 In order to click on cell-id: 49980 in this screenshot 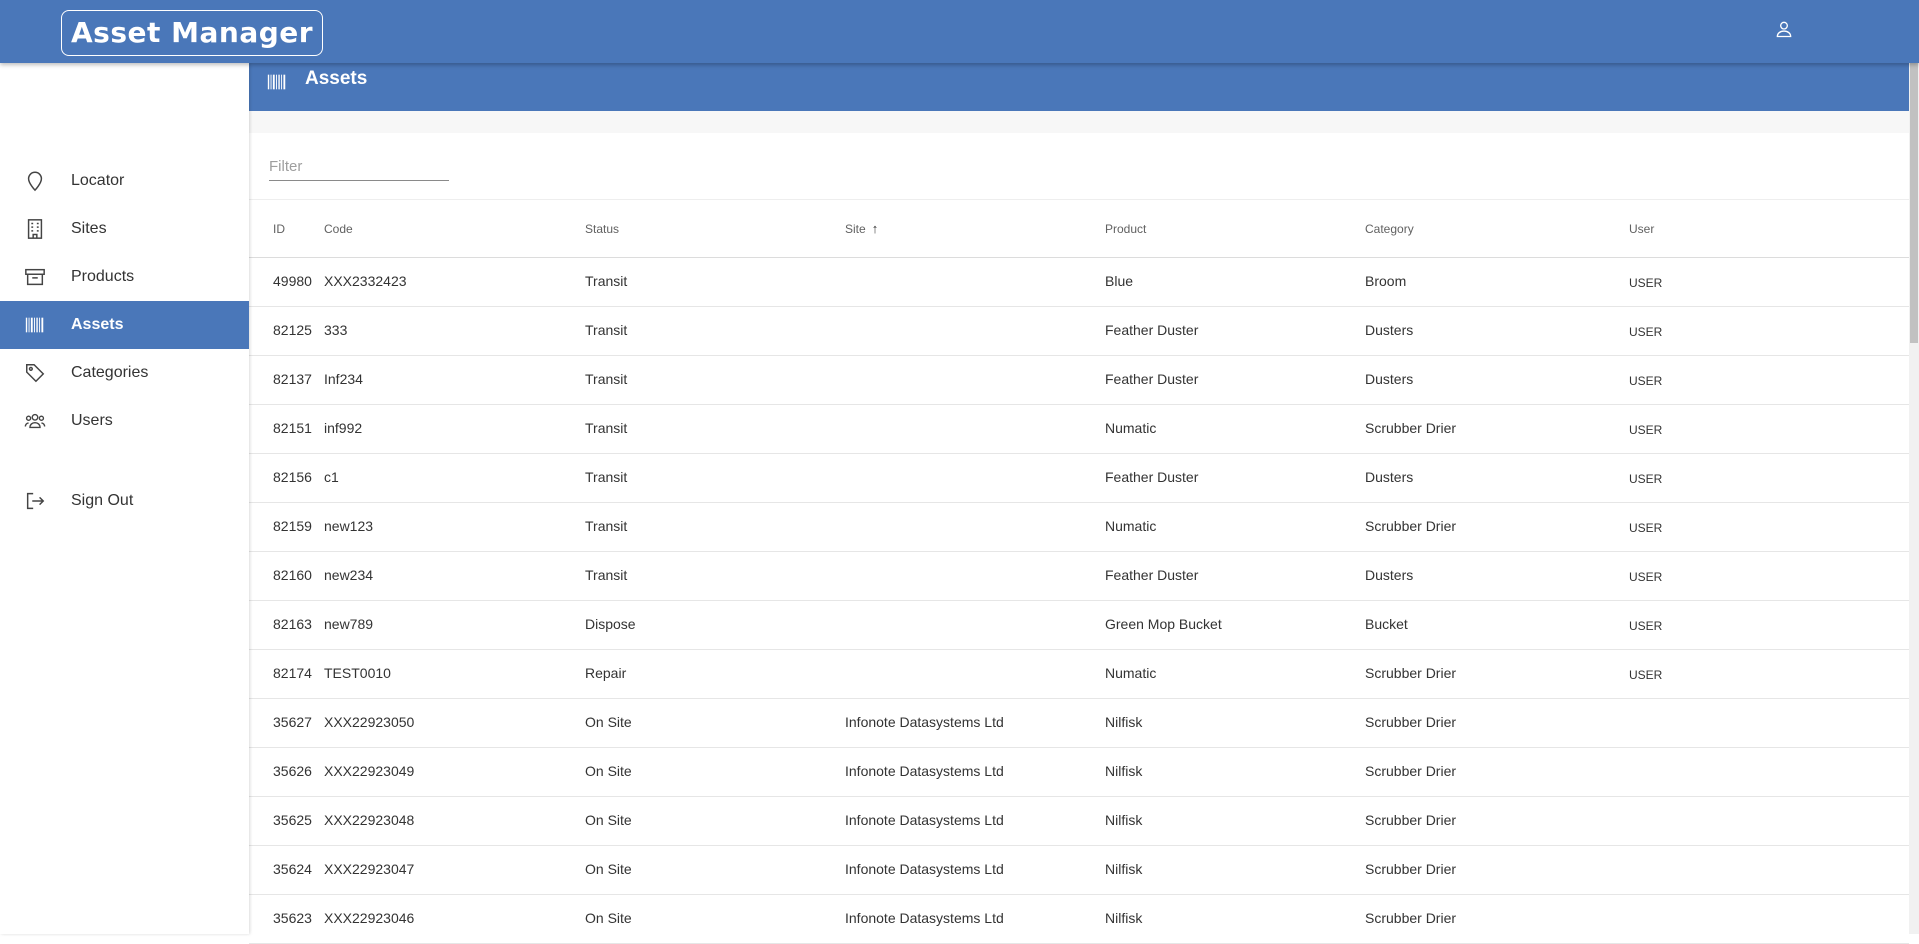, I will do `click(292, 281)`.